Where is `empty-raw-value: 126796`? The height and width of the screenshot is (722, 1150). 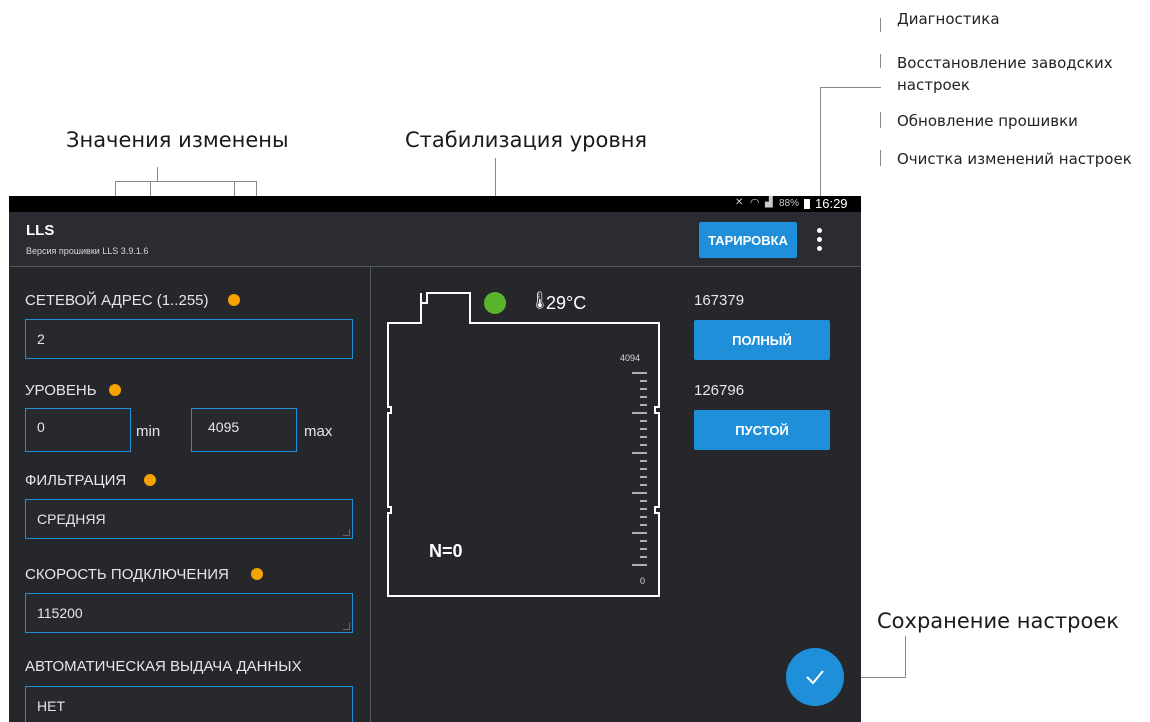 empty-raw-value: 126796 is located at coordinates (719, 390).